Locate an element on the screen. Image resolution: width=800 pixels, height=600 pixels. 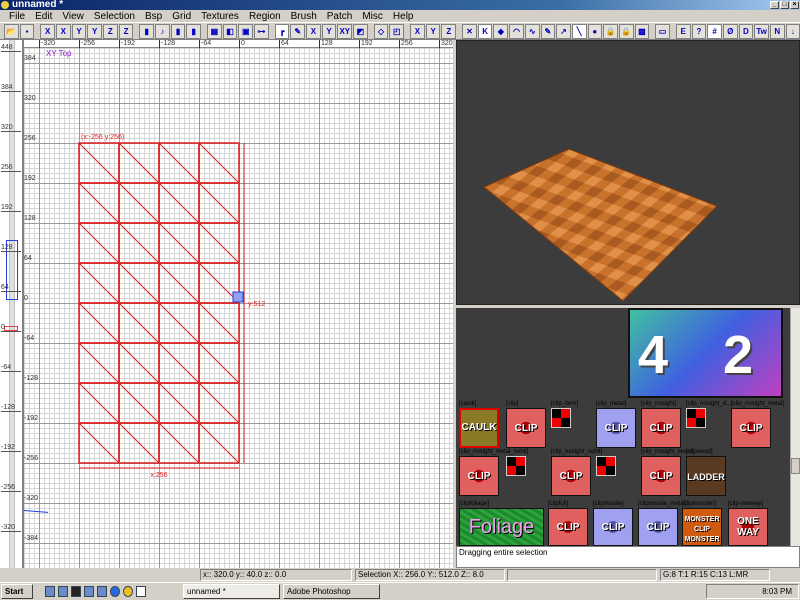
patch-tesselate-icon: ∿ is located at coordinates (532, 31).